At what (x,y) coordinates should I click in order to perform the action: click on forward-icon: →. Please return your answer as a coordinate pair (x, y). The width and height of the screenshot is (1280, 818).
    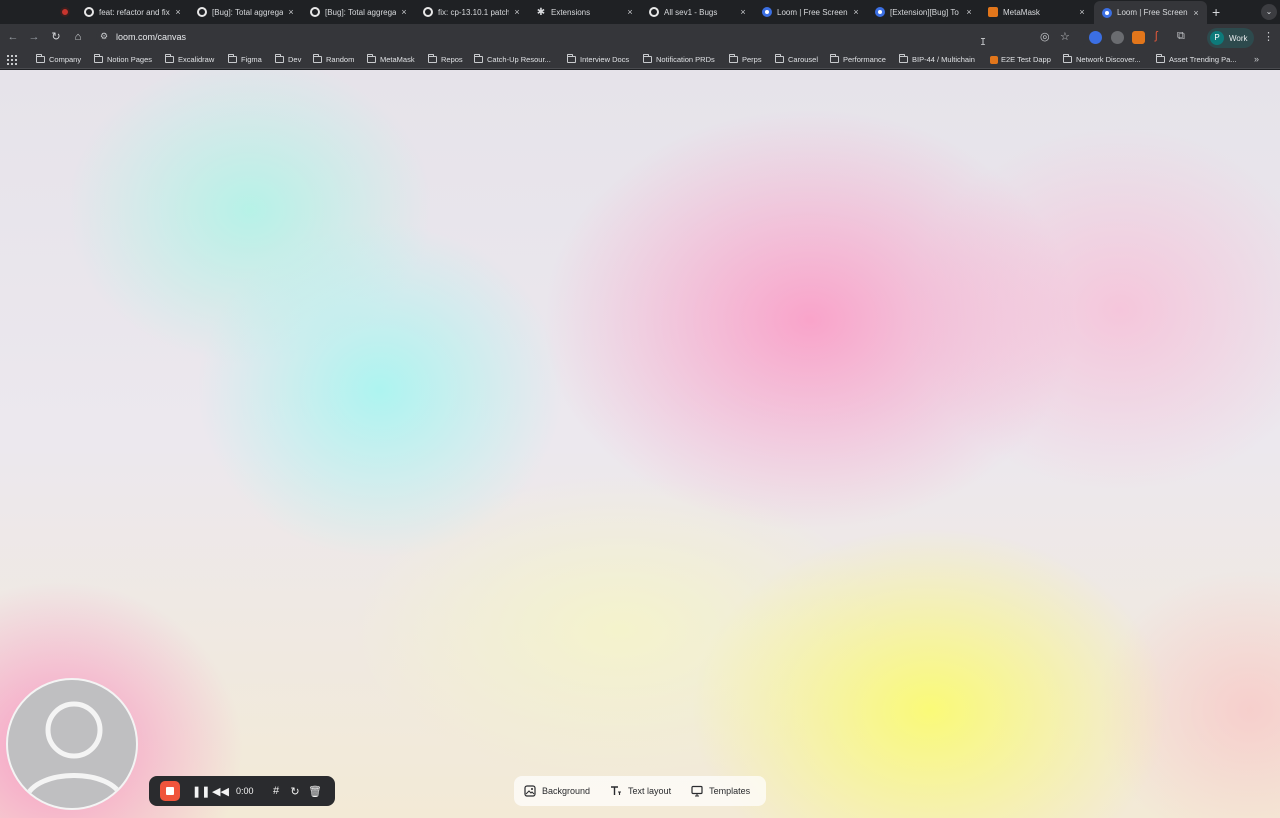
    Looking at the image, I should click on (34, 37).